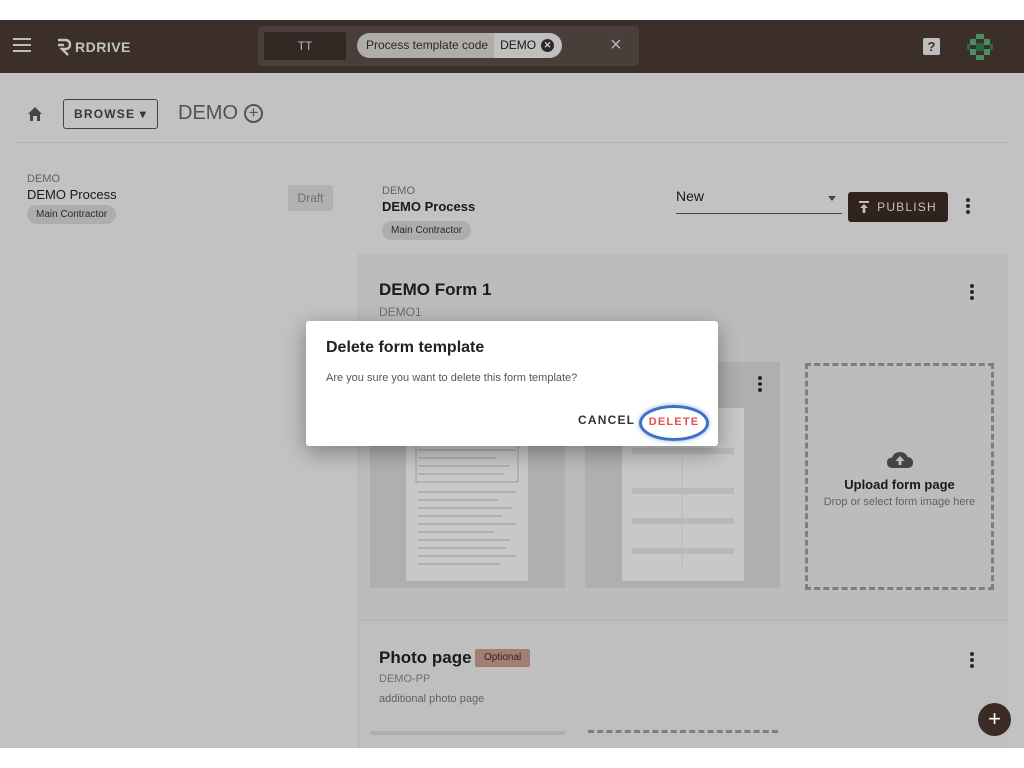  What do you see at coordinates (606, 420) in the screenshot?
I see `cancel-button: CANCEL` at bounding box center [606, 420].